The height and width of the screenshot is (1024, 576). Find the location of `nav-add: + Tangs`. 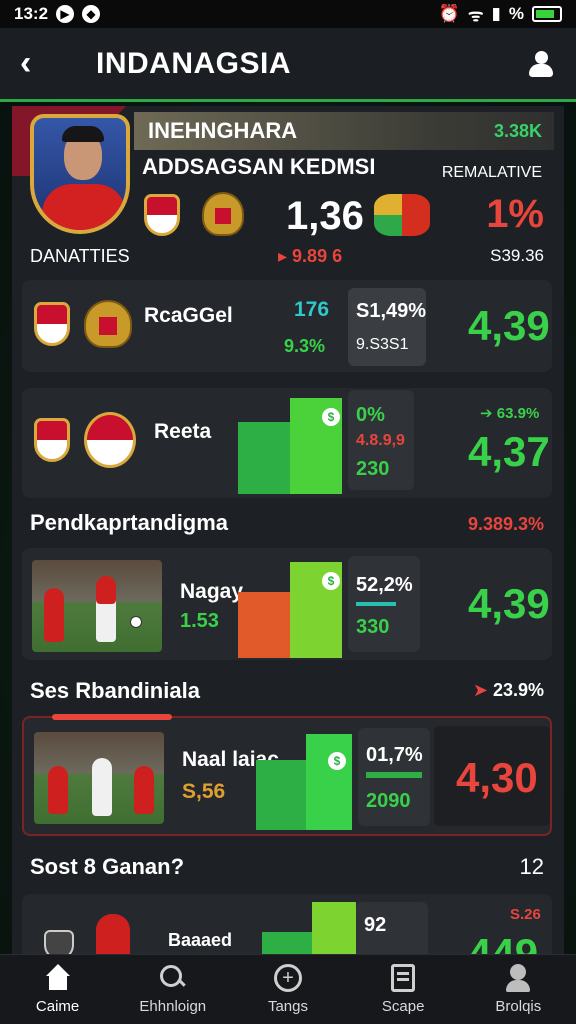

nav-add: + Tangs is located at coordinates (288, 990).